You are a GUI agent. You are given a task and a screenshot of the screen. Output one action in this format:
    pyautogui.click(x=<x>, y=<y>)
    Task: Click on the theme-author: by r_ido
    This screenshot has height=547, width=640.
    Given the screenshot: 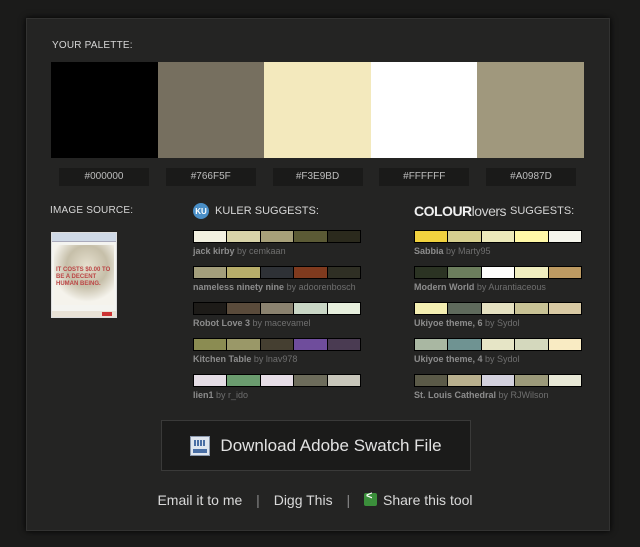 What is the action you would take?
    pyautogui.click(x=232, y=395)
    